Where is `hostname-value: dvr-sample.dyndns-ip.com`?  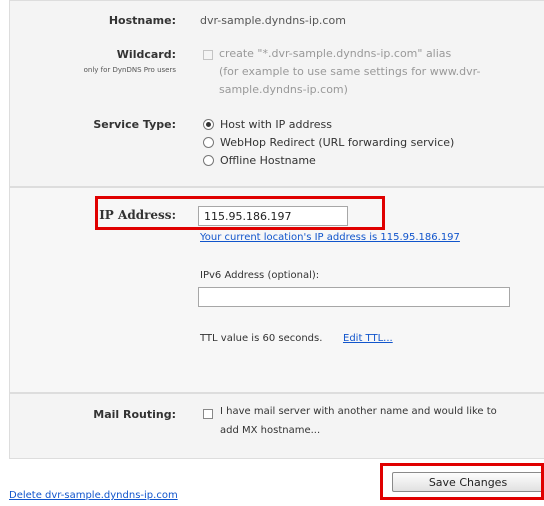
hostname-value: dvr-sample.dyndns-ip.com is located at coordinates (273, 20).